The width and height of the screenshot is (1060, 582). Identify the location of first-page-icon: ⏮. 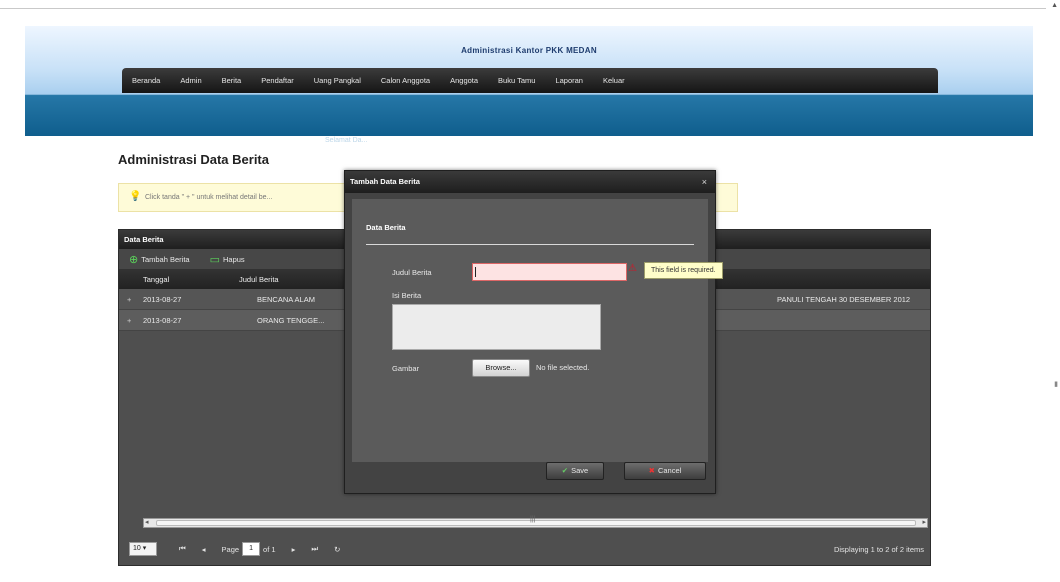
(182, 549).